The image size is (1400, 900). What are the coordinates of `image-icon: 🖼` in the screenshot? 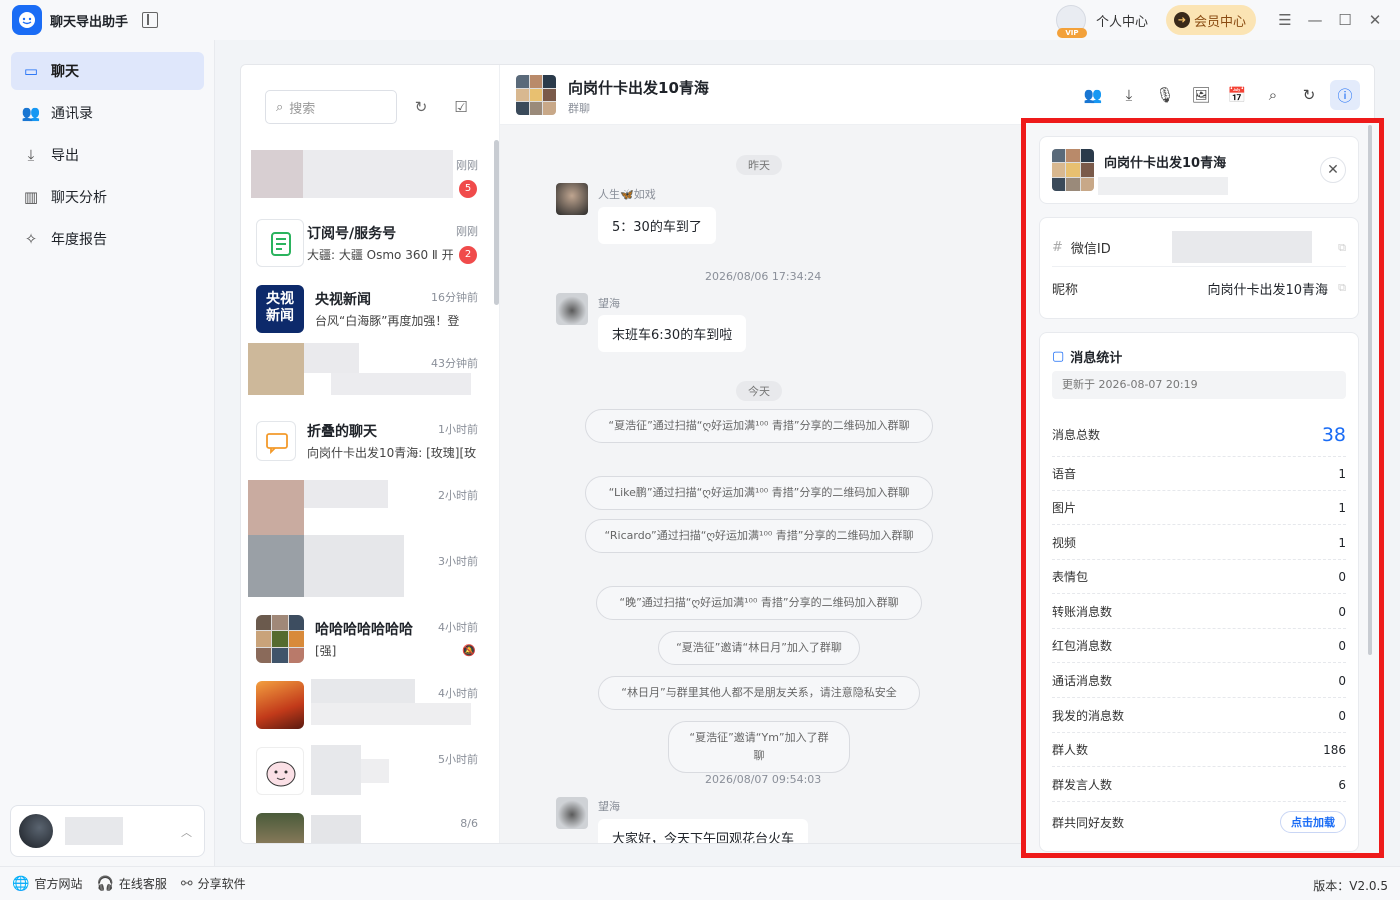 It's located at (1201, 95).